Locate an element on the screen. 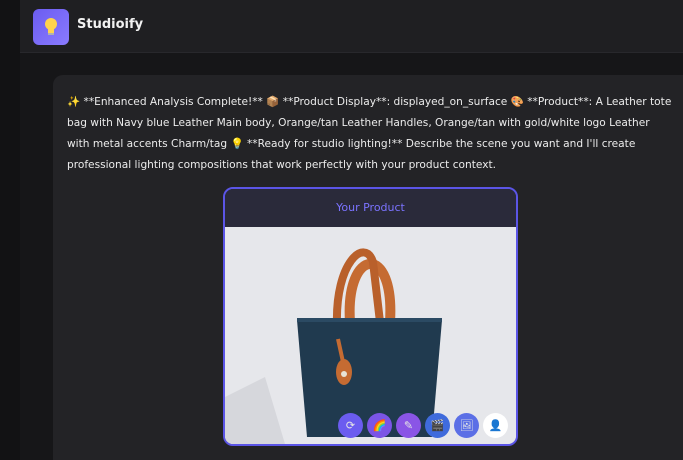  refresh-icon: ⟳ is located at coordinates (350, 425).